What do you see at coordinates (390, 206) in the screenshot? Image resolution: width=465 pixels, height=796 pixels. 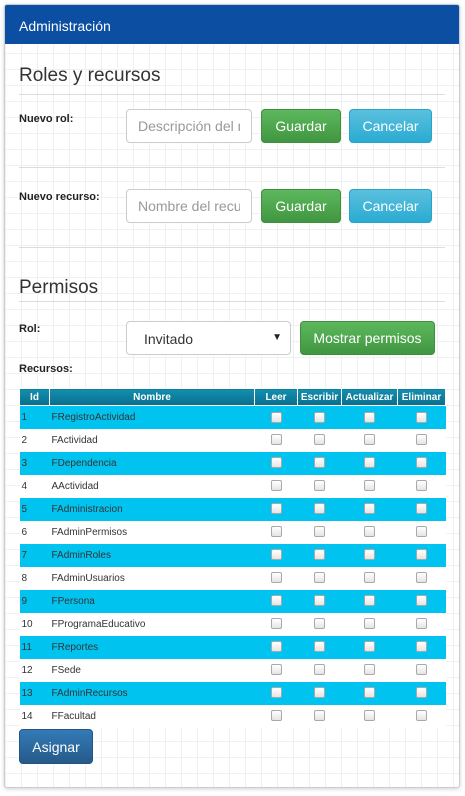 I see `cancel-resource-button: Cancelar` at bounding box center [390, 206].